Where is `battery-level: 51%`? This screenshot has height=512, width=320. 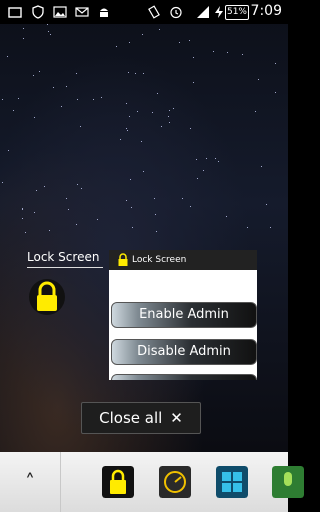 battery-level: 51% is located at coordinates (237, 12).